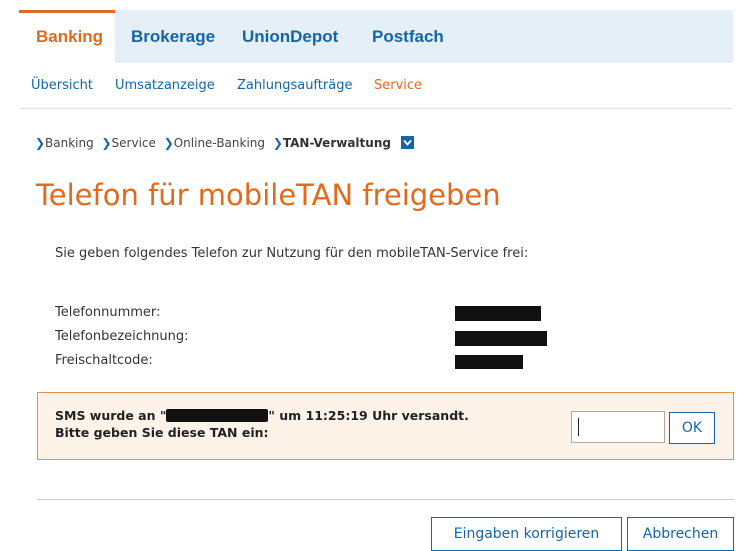 The height and width of the screenshot is (551, 752). What do you see at coordinates (122, 336) in the screenshot?
I see `phone-name-label: Telefonbezeichnung:` at bounding box center [122, 336].